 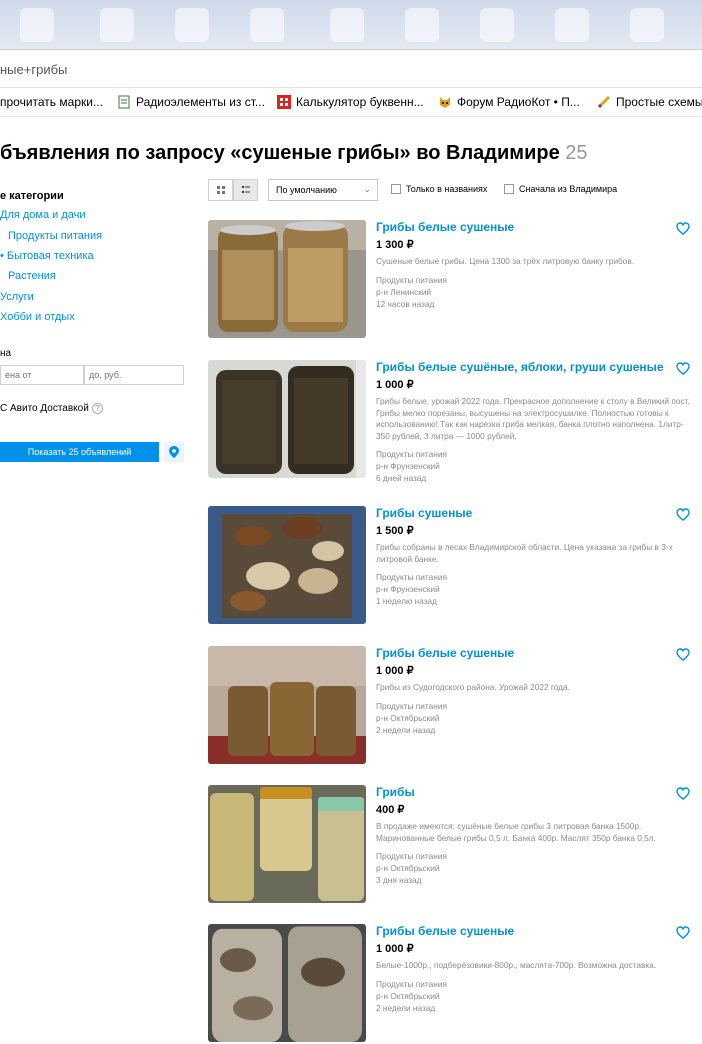 I want to click on browser-tab-strip, so click(x=351, y=25).